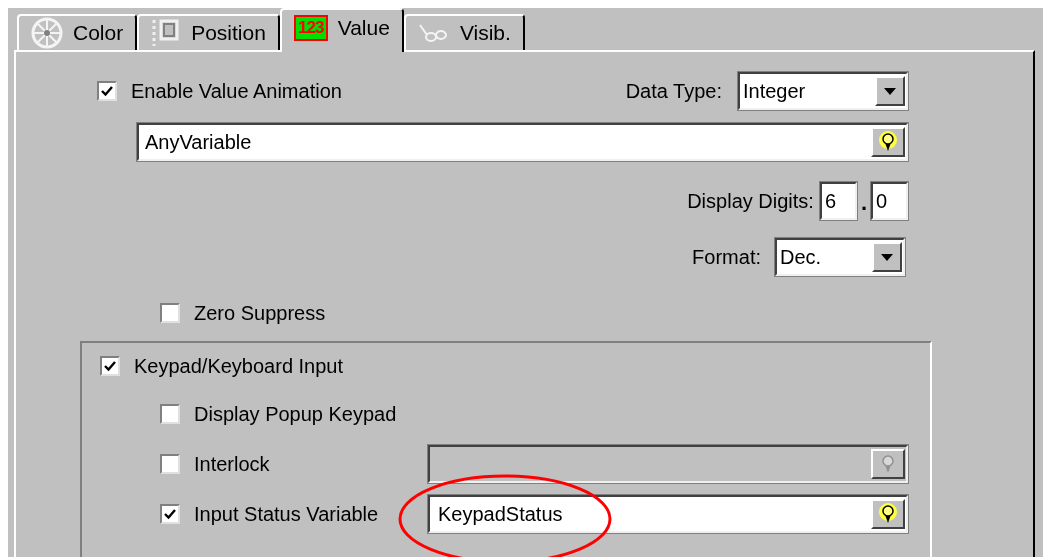 The image size is (1043, 557). I want to click on format-label: Format:, so click(726, 257).